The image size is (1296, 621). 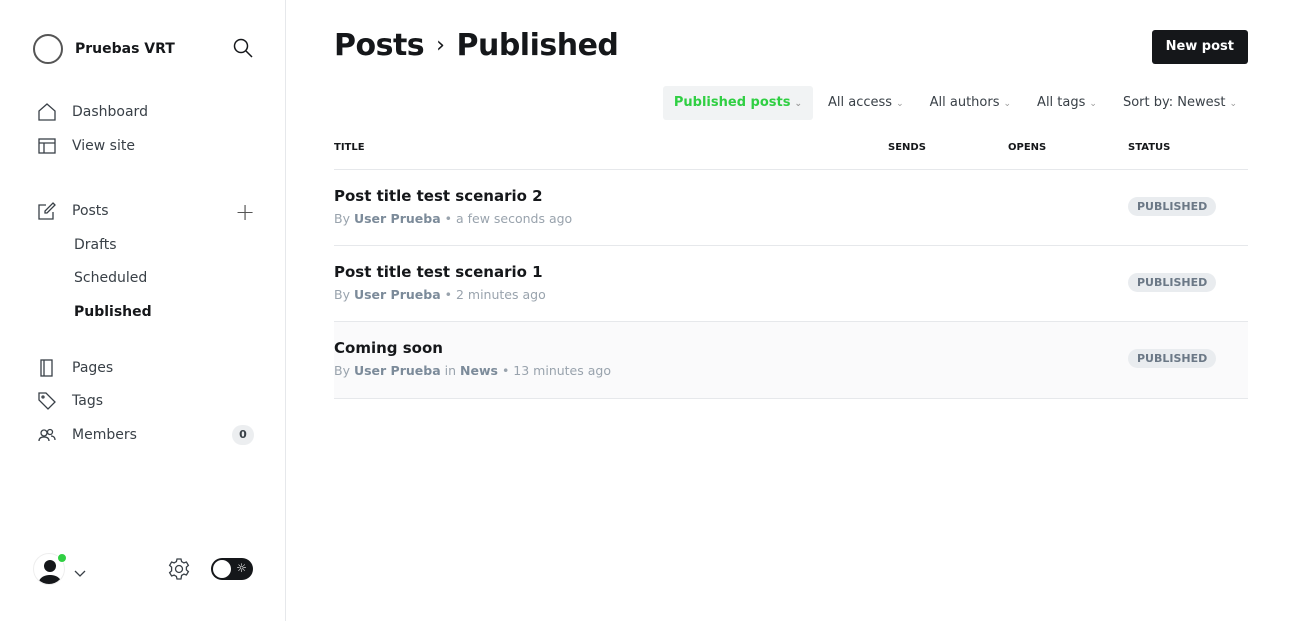 I want to click on layout-icon, so click(x=47, y=146).